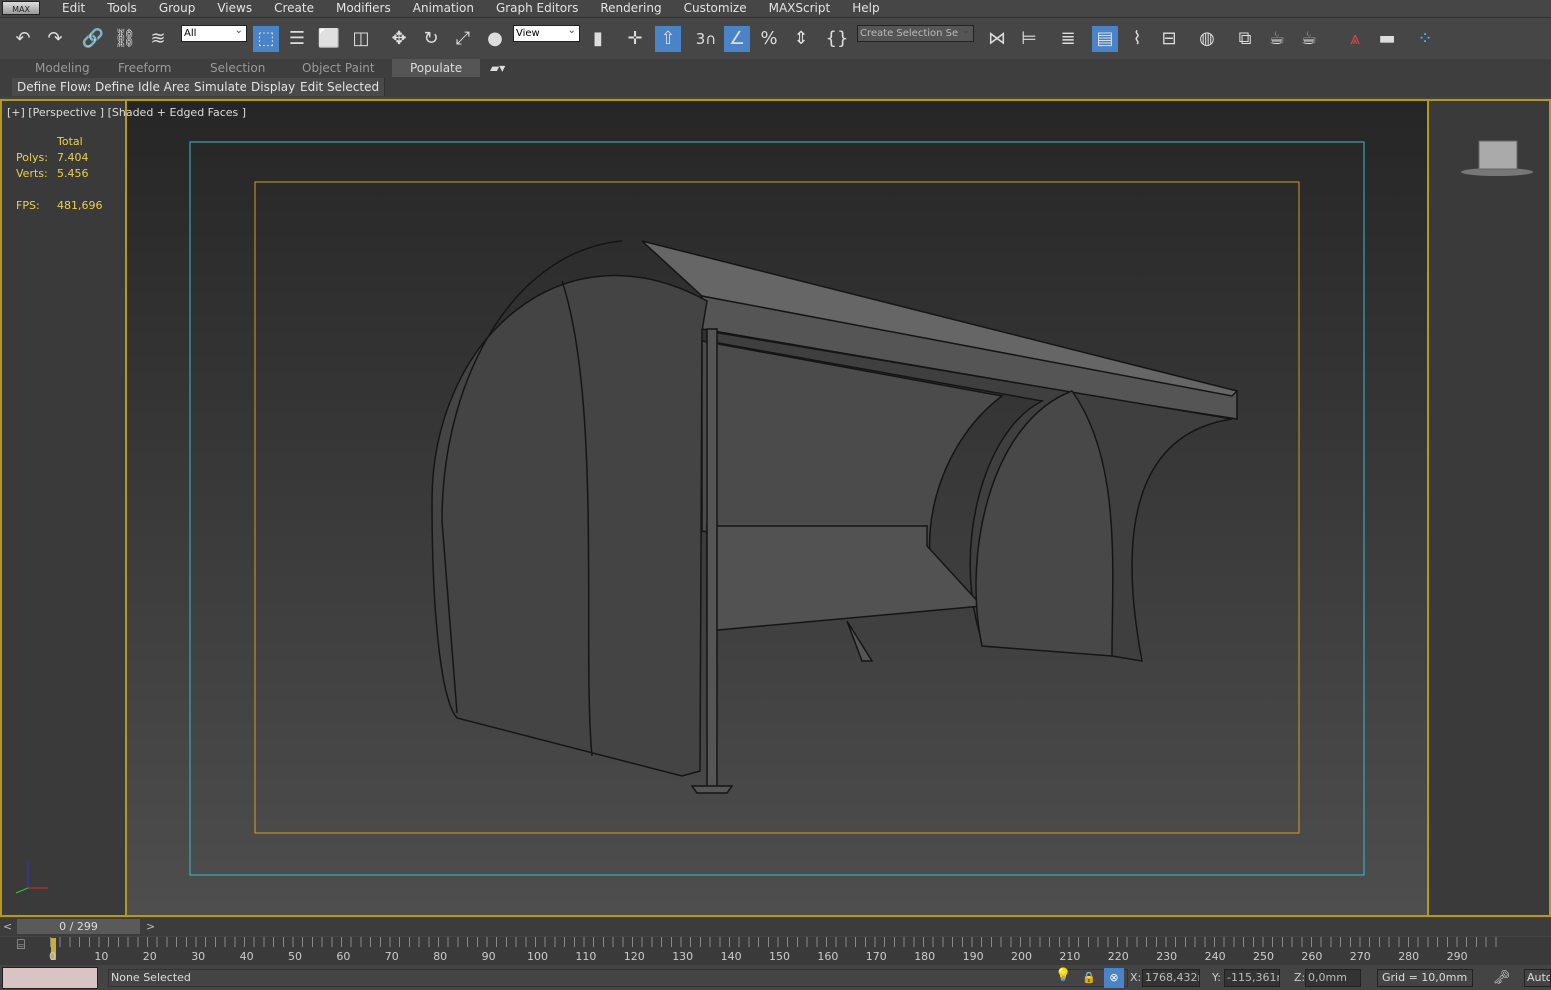  Describe the element at coordinates (635, 39) in the screenshot. I see `select-manipulate-icon: ✛` at that location.